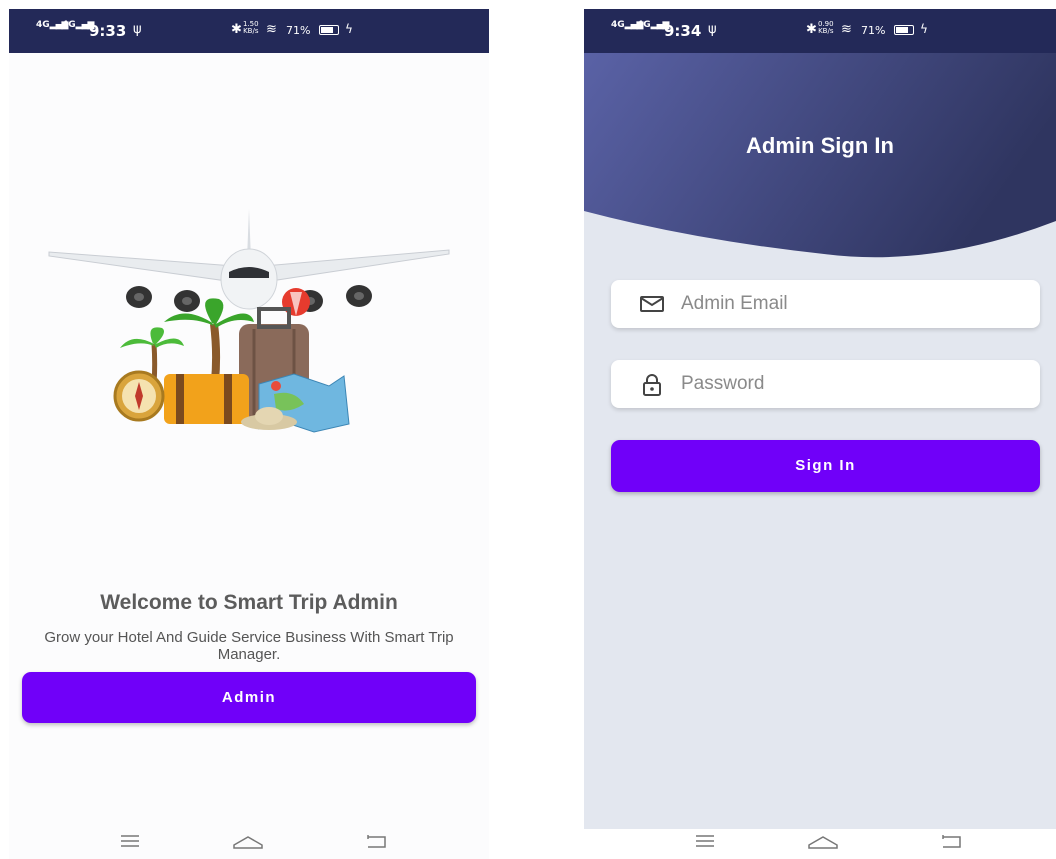  I want to click on network-speed: 1.50 KB/s, so click(251, 28).